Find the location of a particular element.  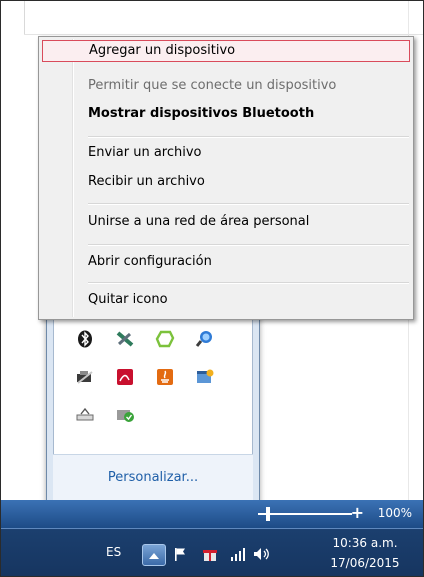

safely-remove-icon is located at coordinates (85, 415).